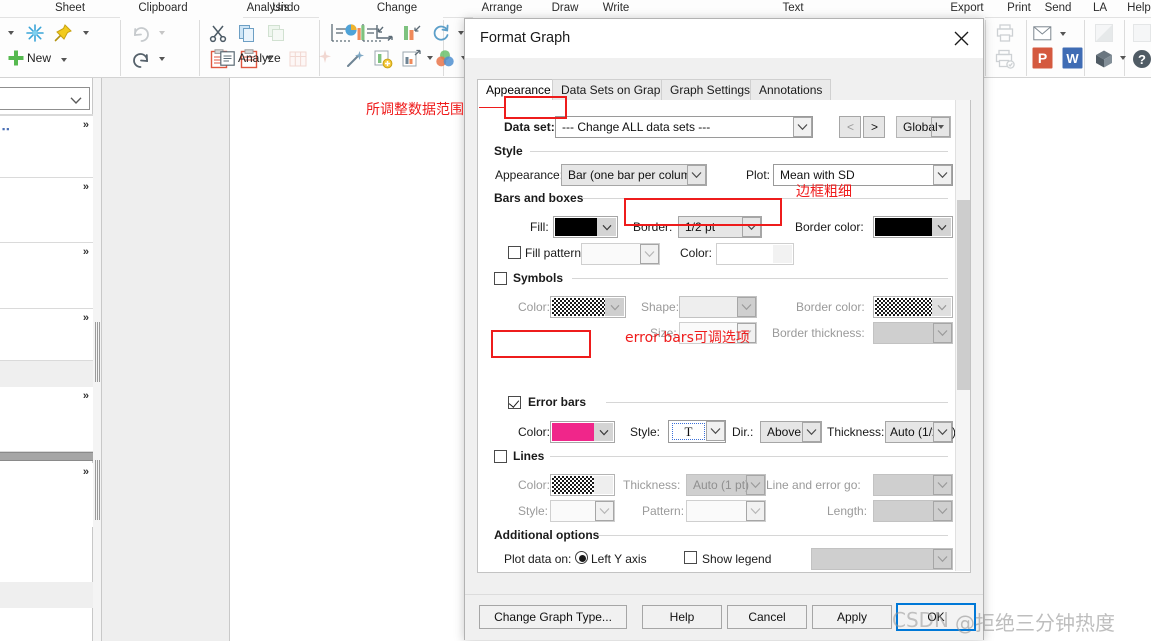 This screenshot has width=1151, height=641. What do you see at coordinates (913, 511) in the screenshot?
I see `lines-length-dropdown` at bounding box center [913, 511].